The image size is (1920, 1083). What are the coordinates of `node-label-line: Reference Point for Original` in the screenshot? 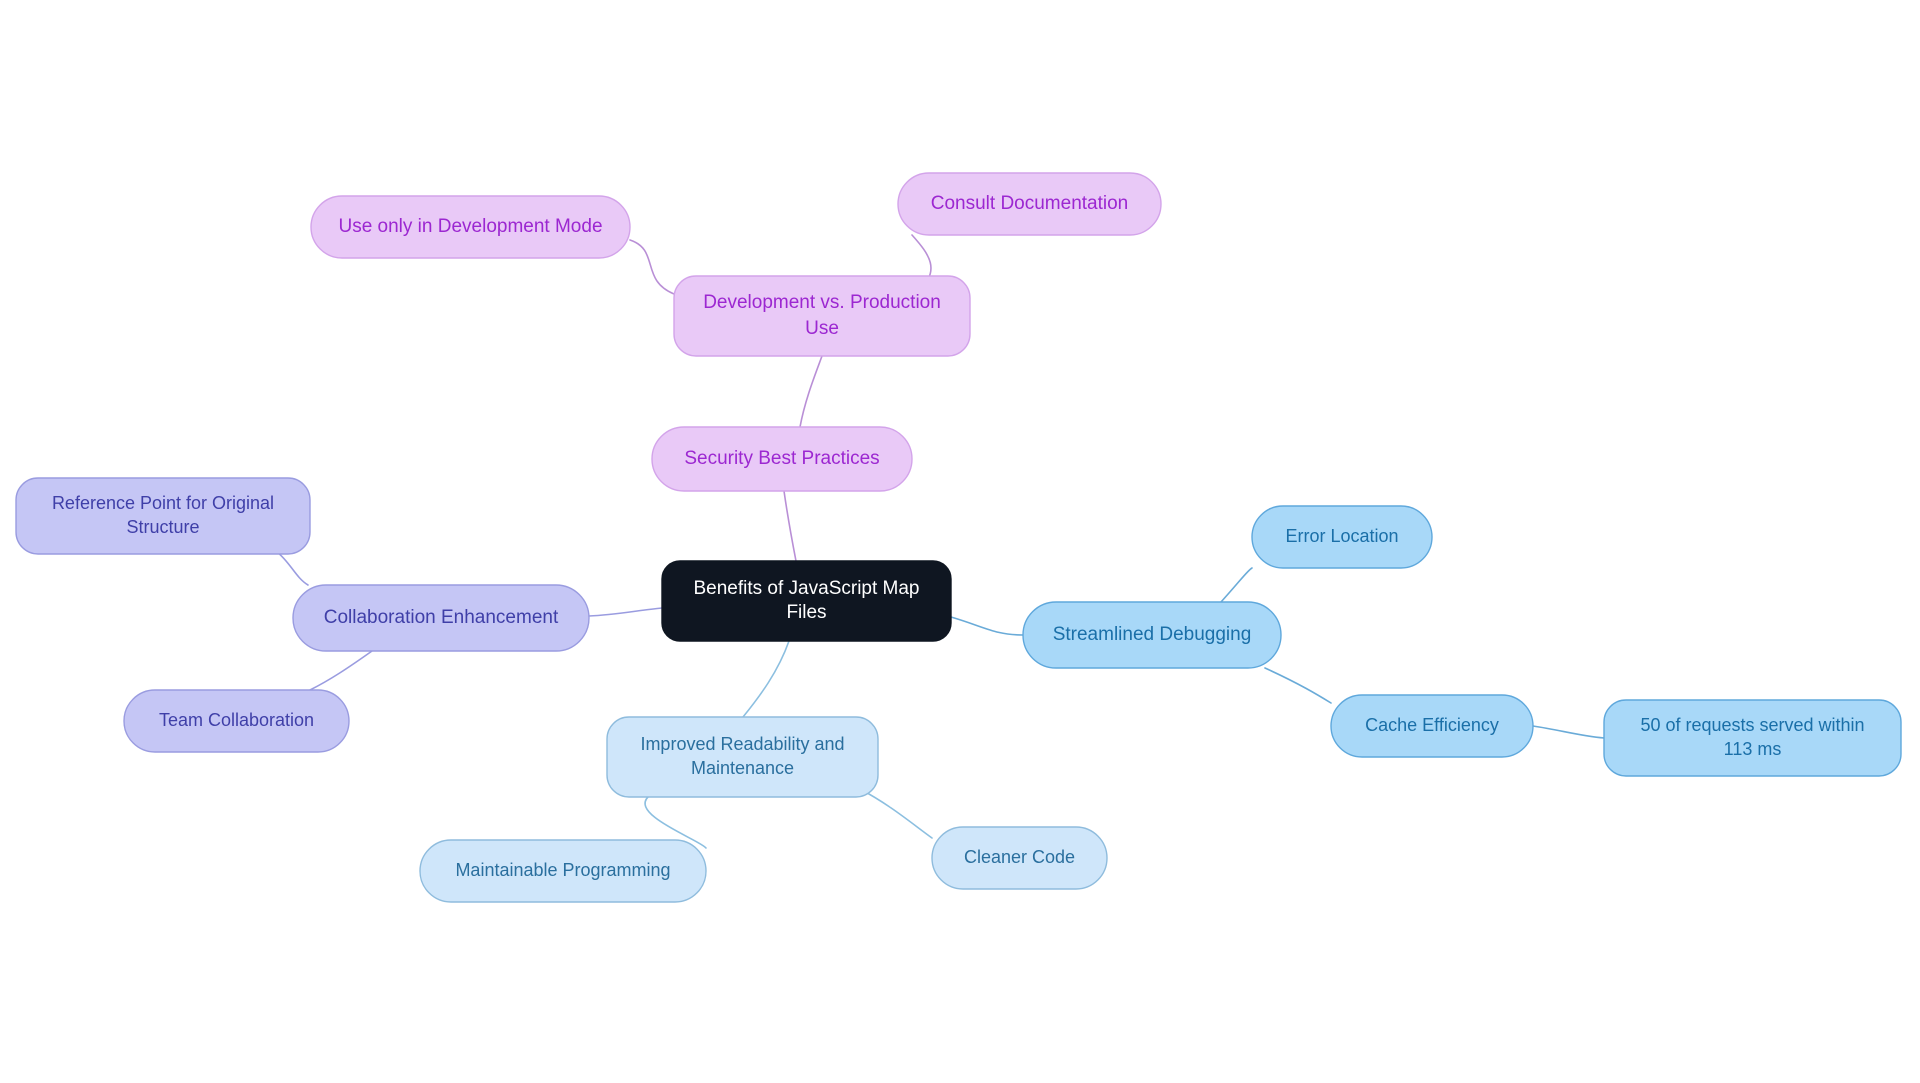 It's located at (163, 503).